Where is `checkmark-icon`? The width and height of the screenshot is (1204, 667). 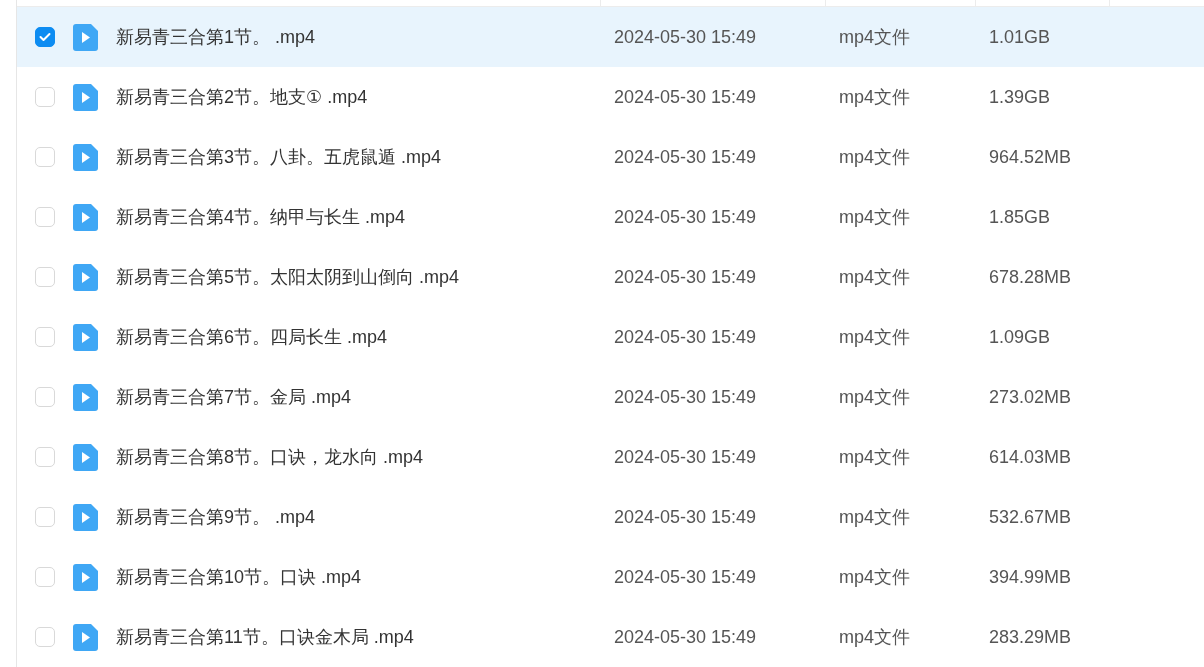
checkmark-icon is located at coordinates (45, 37).